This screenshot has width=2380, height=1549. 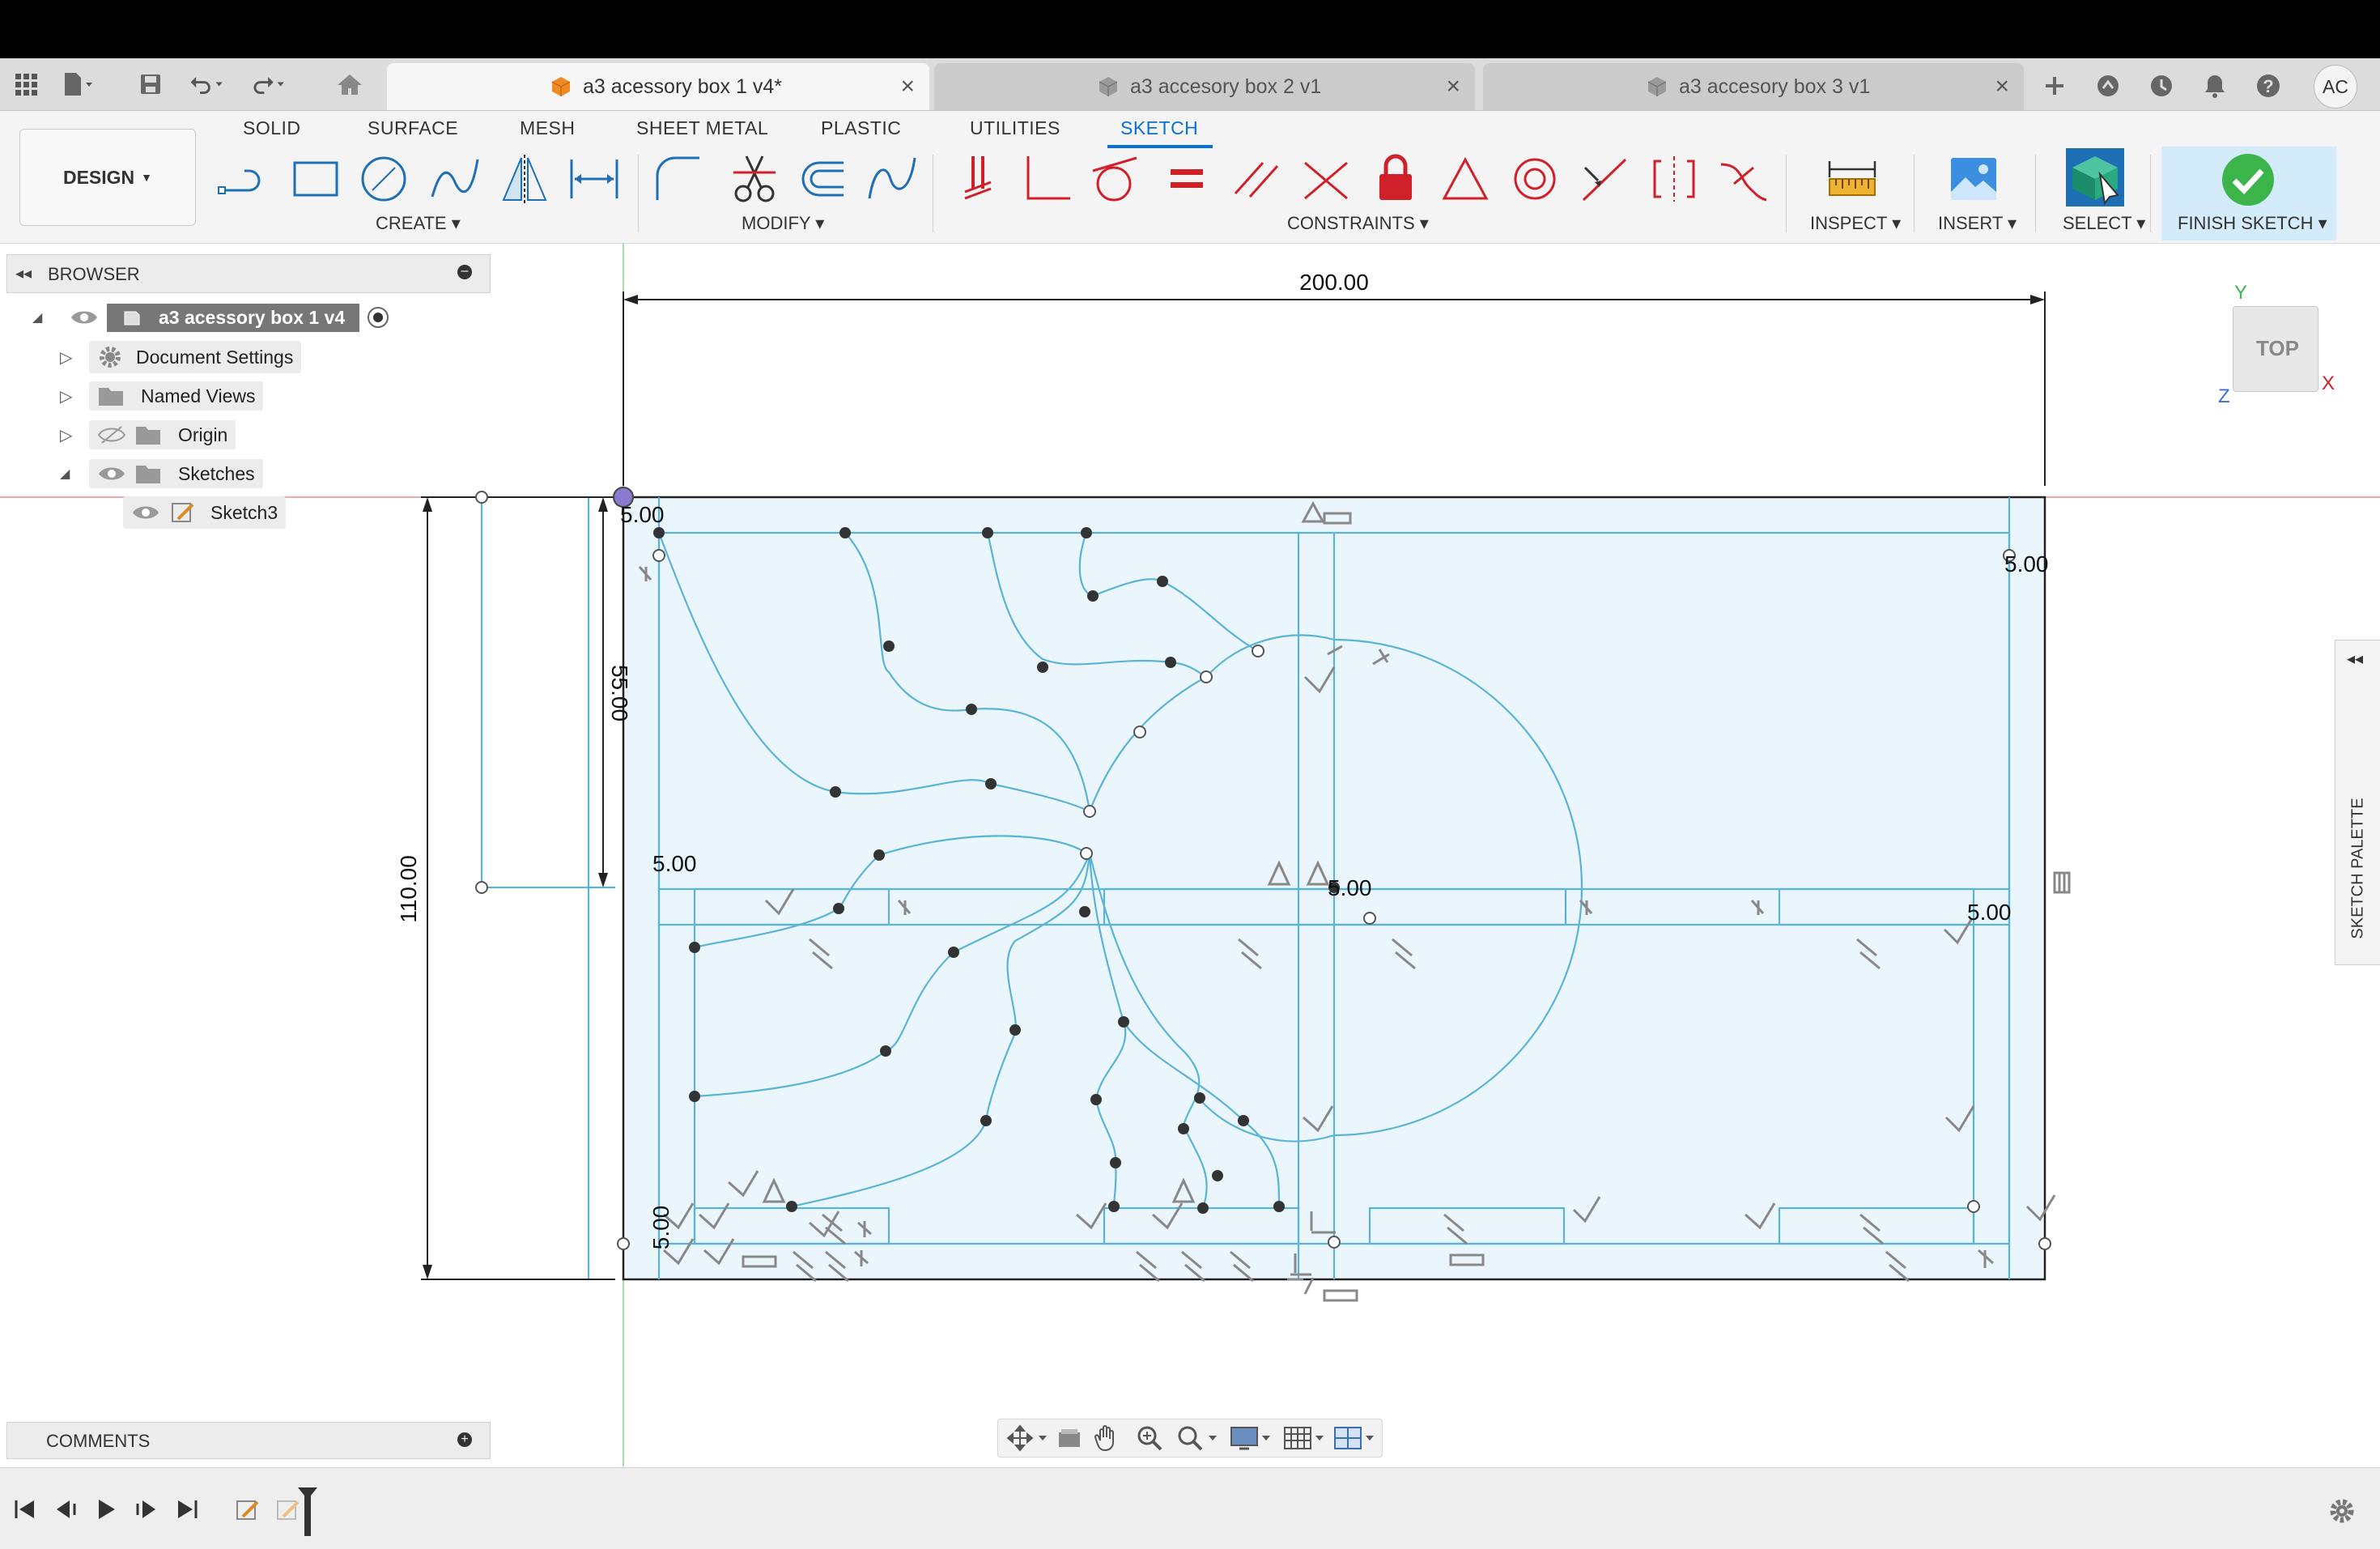 I want to click on modify-menu: MODIFY ▾, so click(x=783, y=224).